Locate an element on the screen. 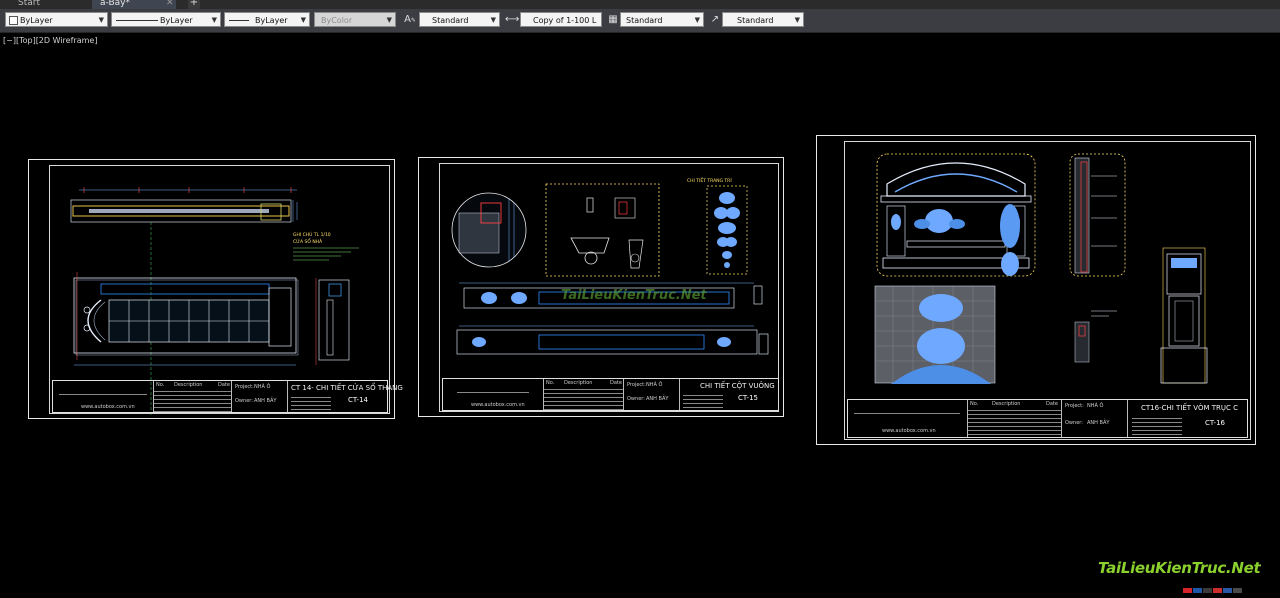 The image size is (1280, 598). sheet-title: CT 14- CHI TIẾT CỬA SỔ THANG is located at coordinates (347, 388).